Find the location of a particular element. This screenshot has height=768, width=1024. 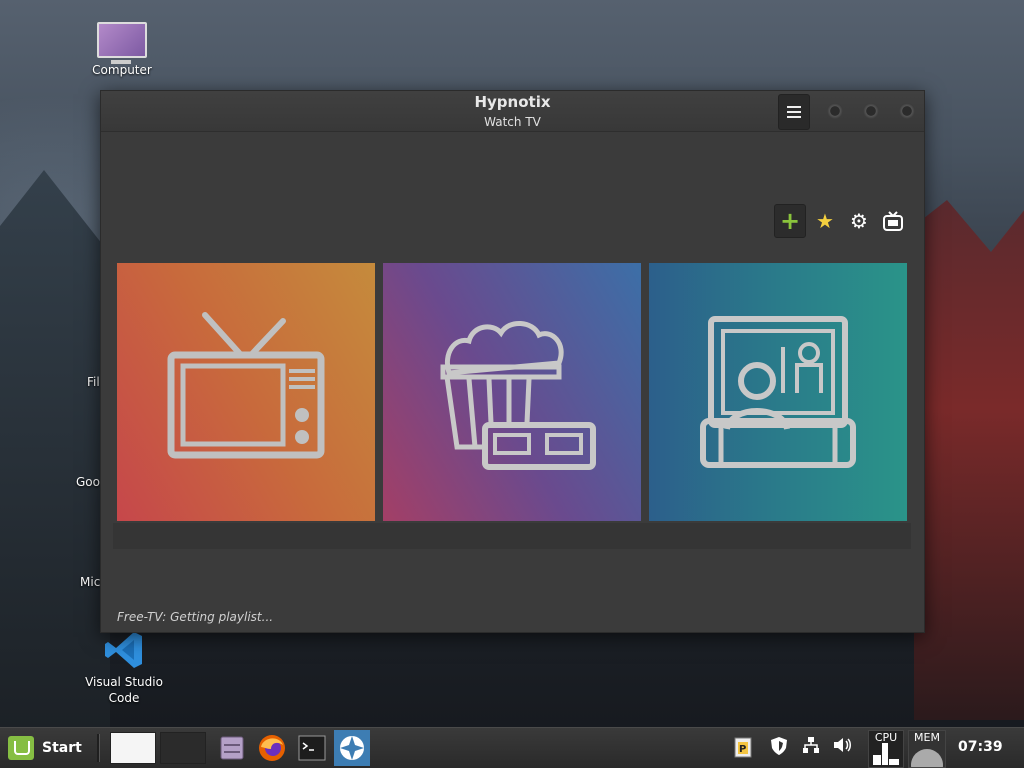

taskbar: Start P CPU MEM 07:39 is located at coordinates (512, 747).